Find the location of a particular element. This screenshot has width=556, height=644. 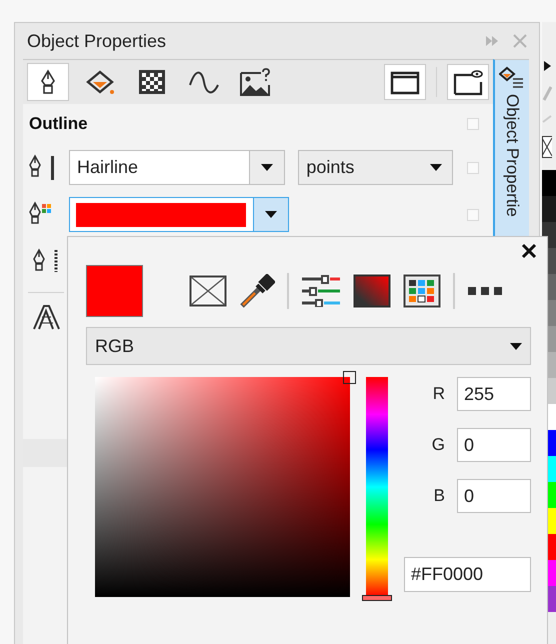

view-button is located at coordinates (468, 82).